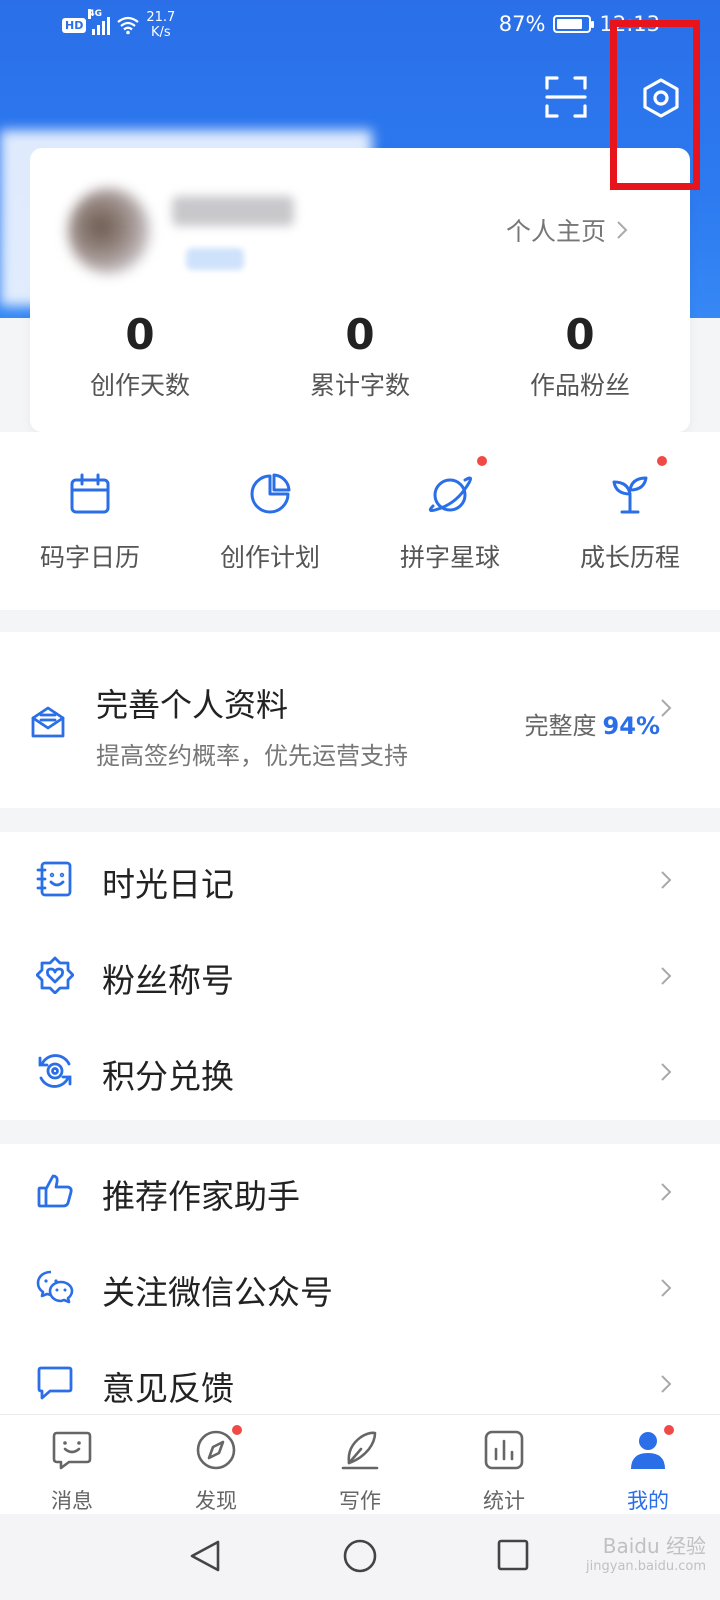 The height and width of the screenshot is (1600, 720). What do you see at coordinates (90, 493) in the screenshot?
I see `calendar-icon` at bounding box center [90, 493].